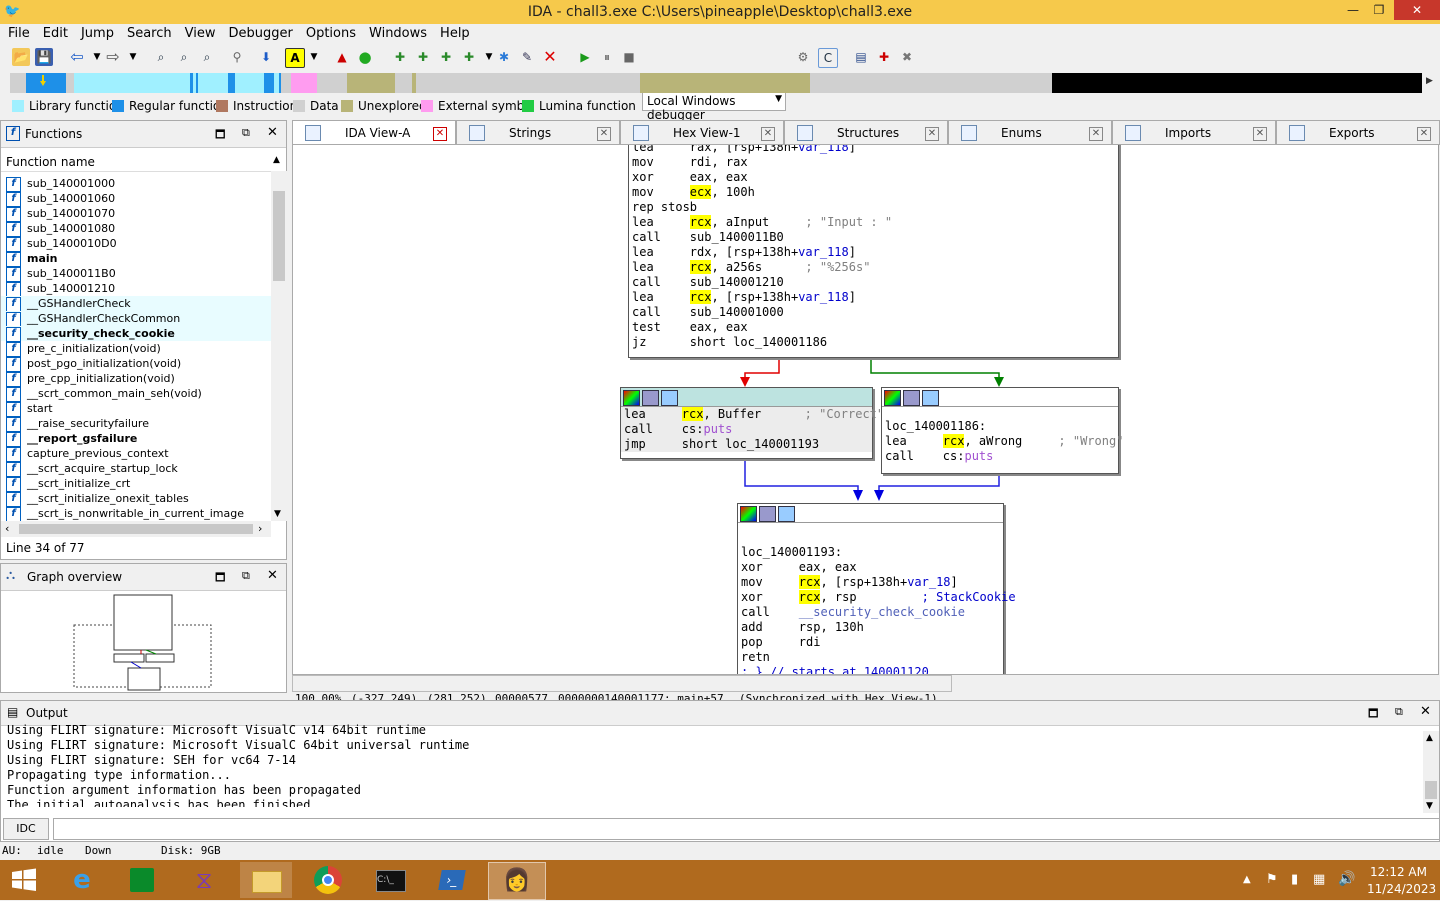  What do you see at coordinates (873, 237) in the screenshot?
I see `asm-line: call sub_1400011B0` at bounding box center [873, 237].